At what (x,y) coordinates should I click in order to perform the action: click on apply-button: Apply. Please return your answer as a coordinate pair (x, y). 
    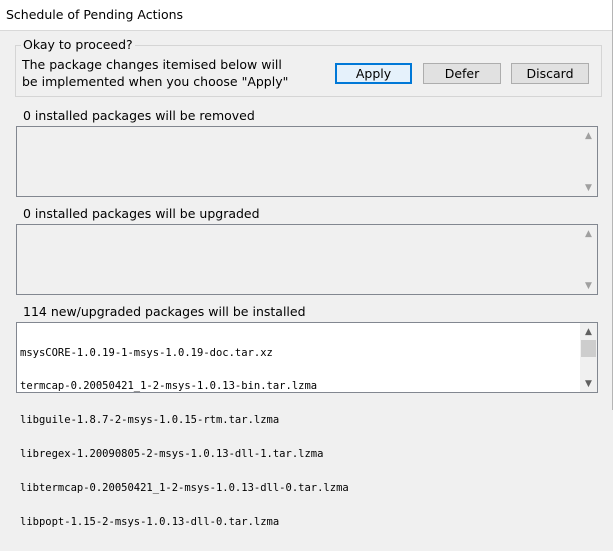
    Looking at the image, I should click on (373, 73).